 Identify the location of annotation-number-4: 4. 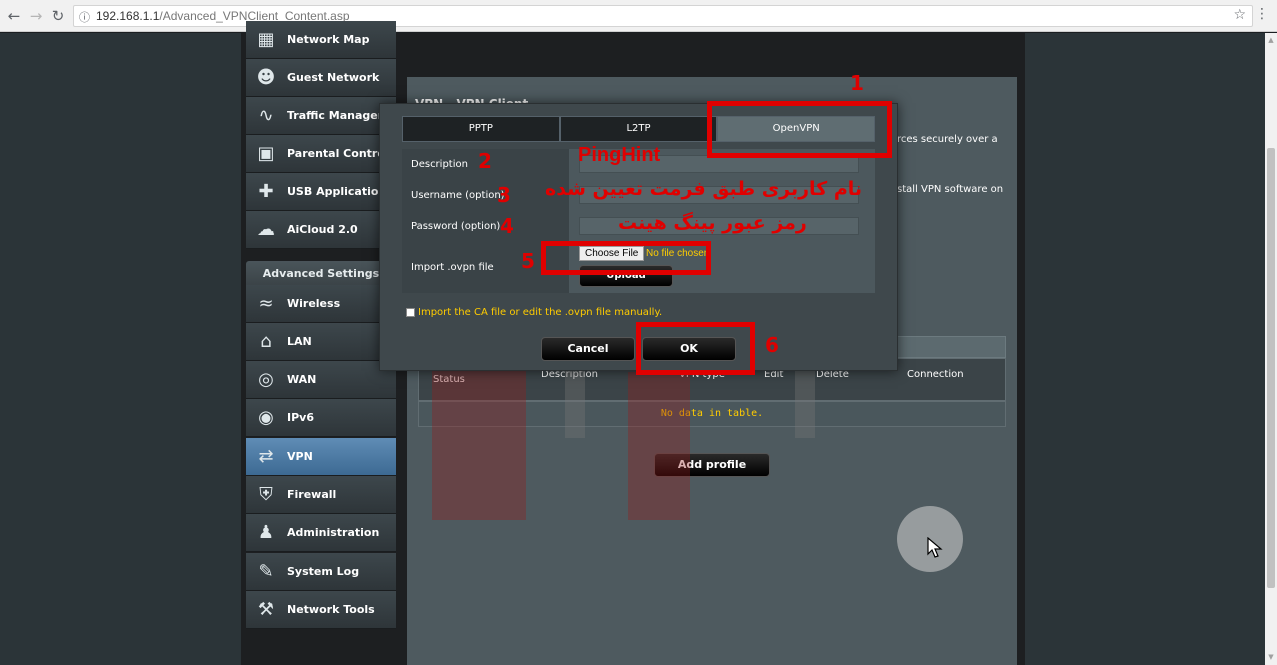
(507, 226).